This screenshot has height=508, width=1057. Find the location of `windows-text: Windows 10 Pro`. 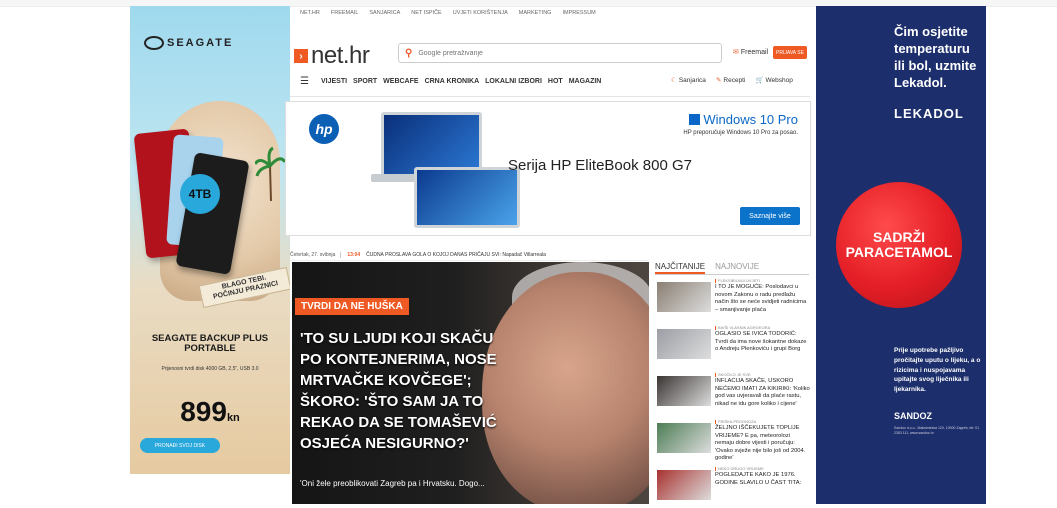

windows-text: Windows 10 Pro is located at coordinates (750, 119).